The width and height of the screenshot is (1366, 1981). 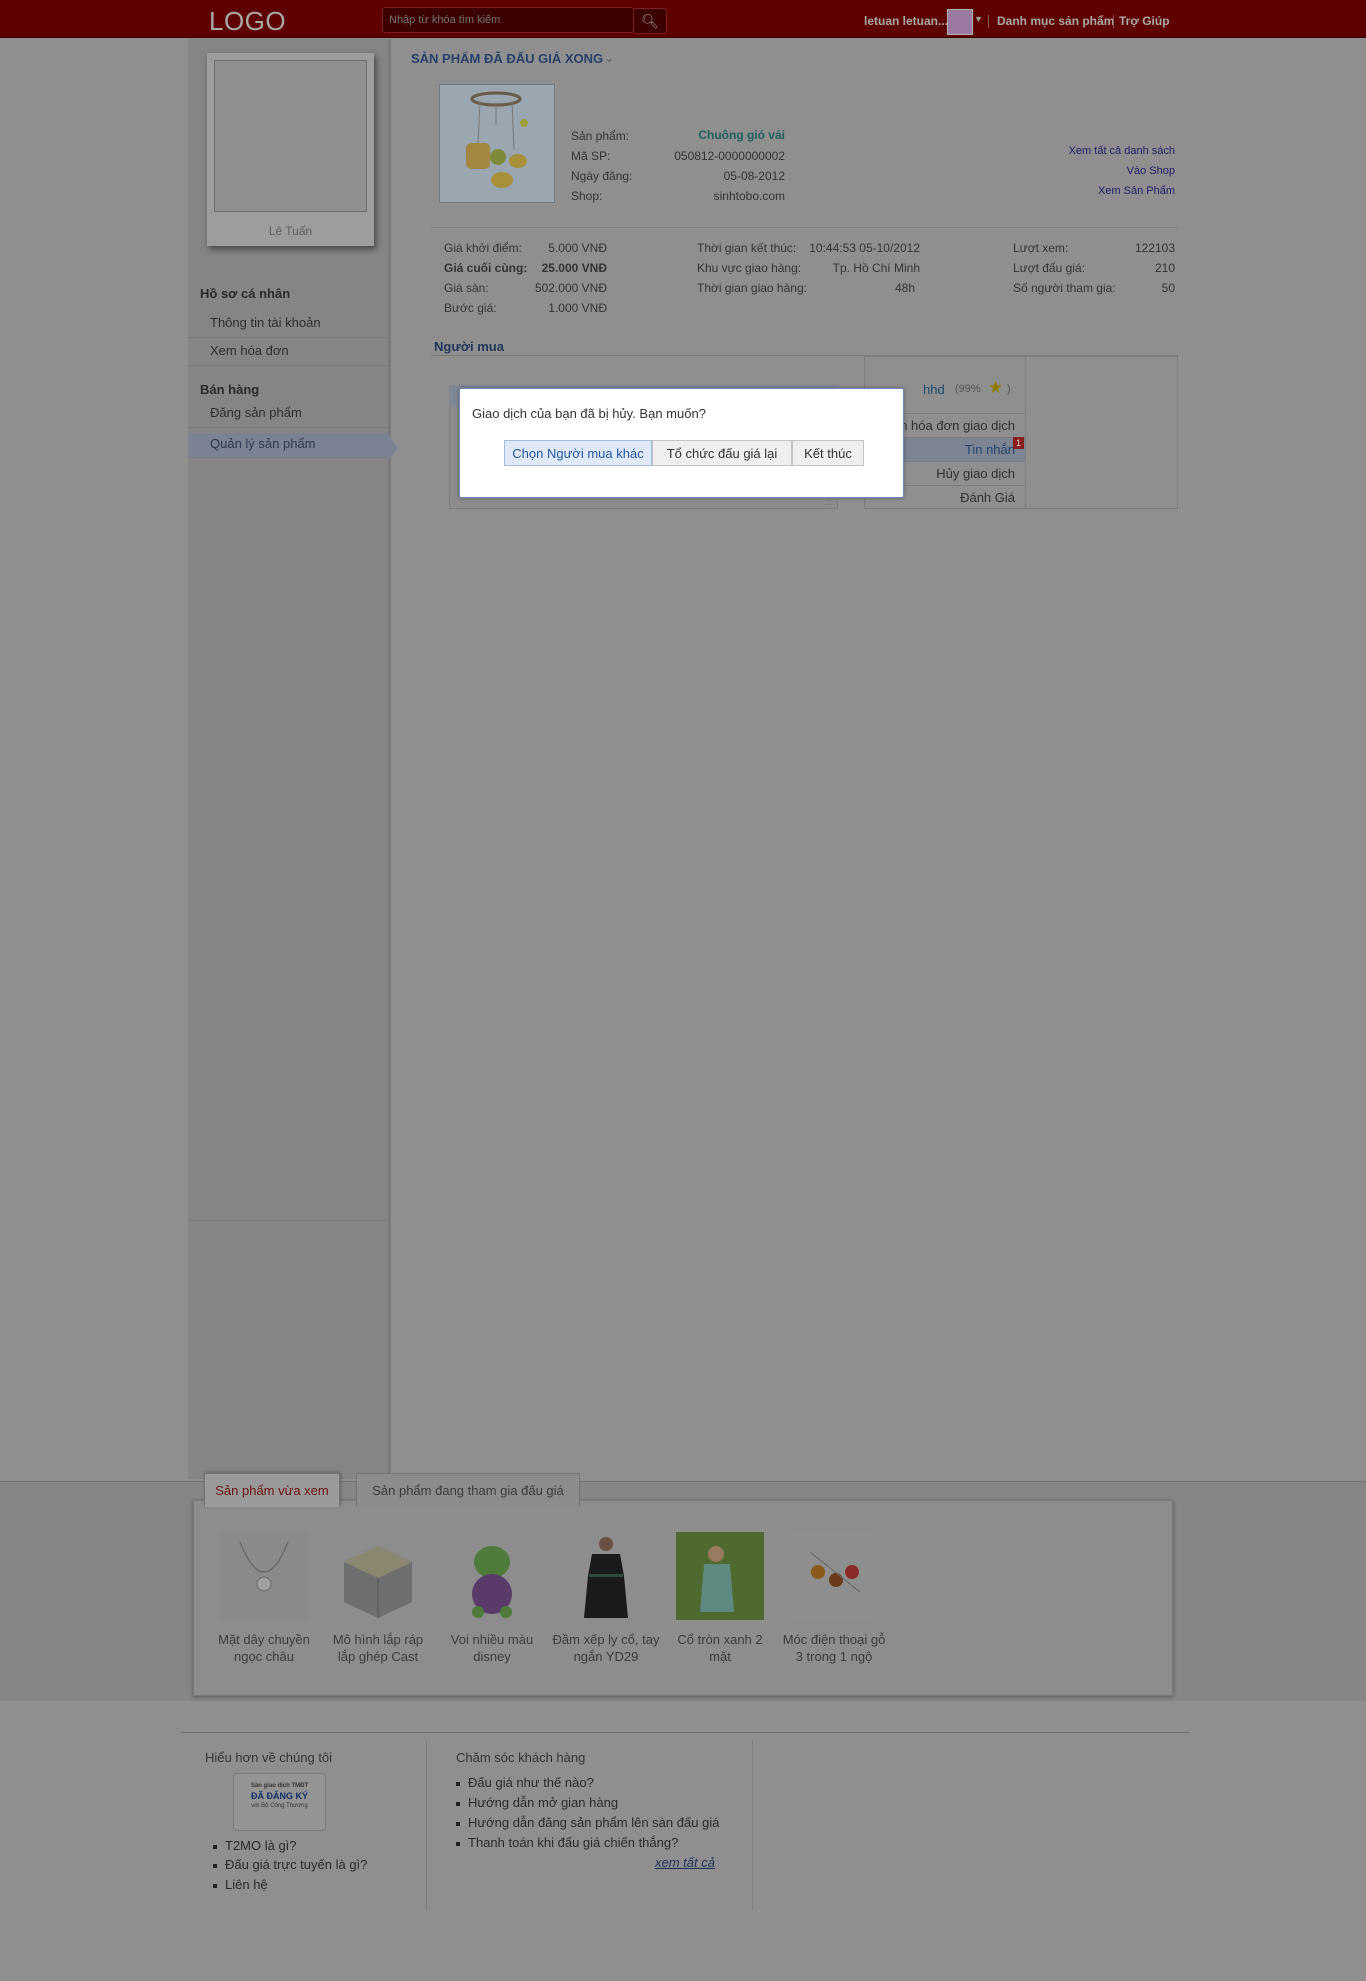 What do you see at coordinates (960, 22) in the screenshot?
I see `user-avatar` at bounding box center [960, 22].